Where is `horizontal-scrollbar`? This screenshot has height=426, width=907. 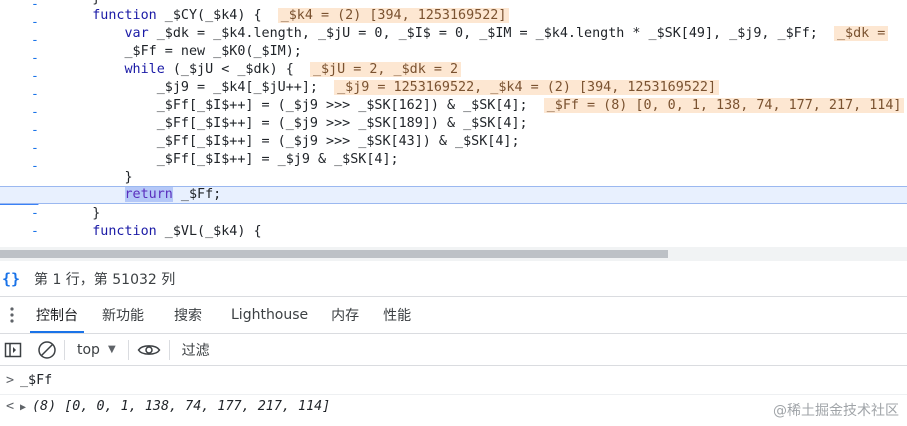
horizontal-scrollbar is located at coordinates (453, 254).